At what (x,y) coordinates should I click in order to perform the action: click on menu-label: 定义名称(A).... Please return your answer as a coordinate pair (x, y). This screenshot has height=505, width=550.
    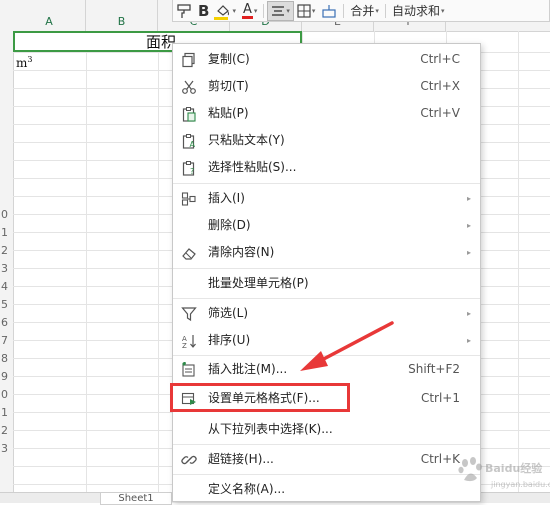
    Looking at the image, I should click on (247, 489).